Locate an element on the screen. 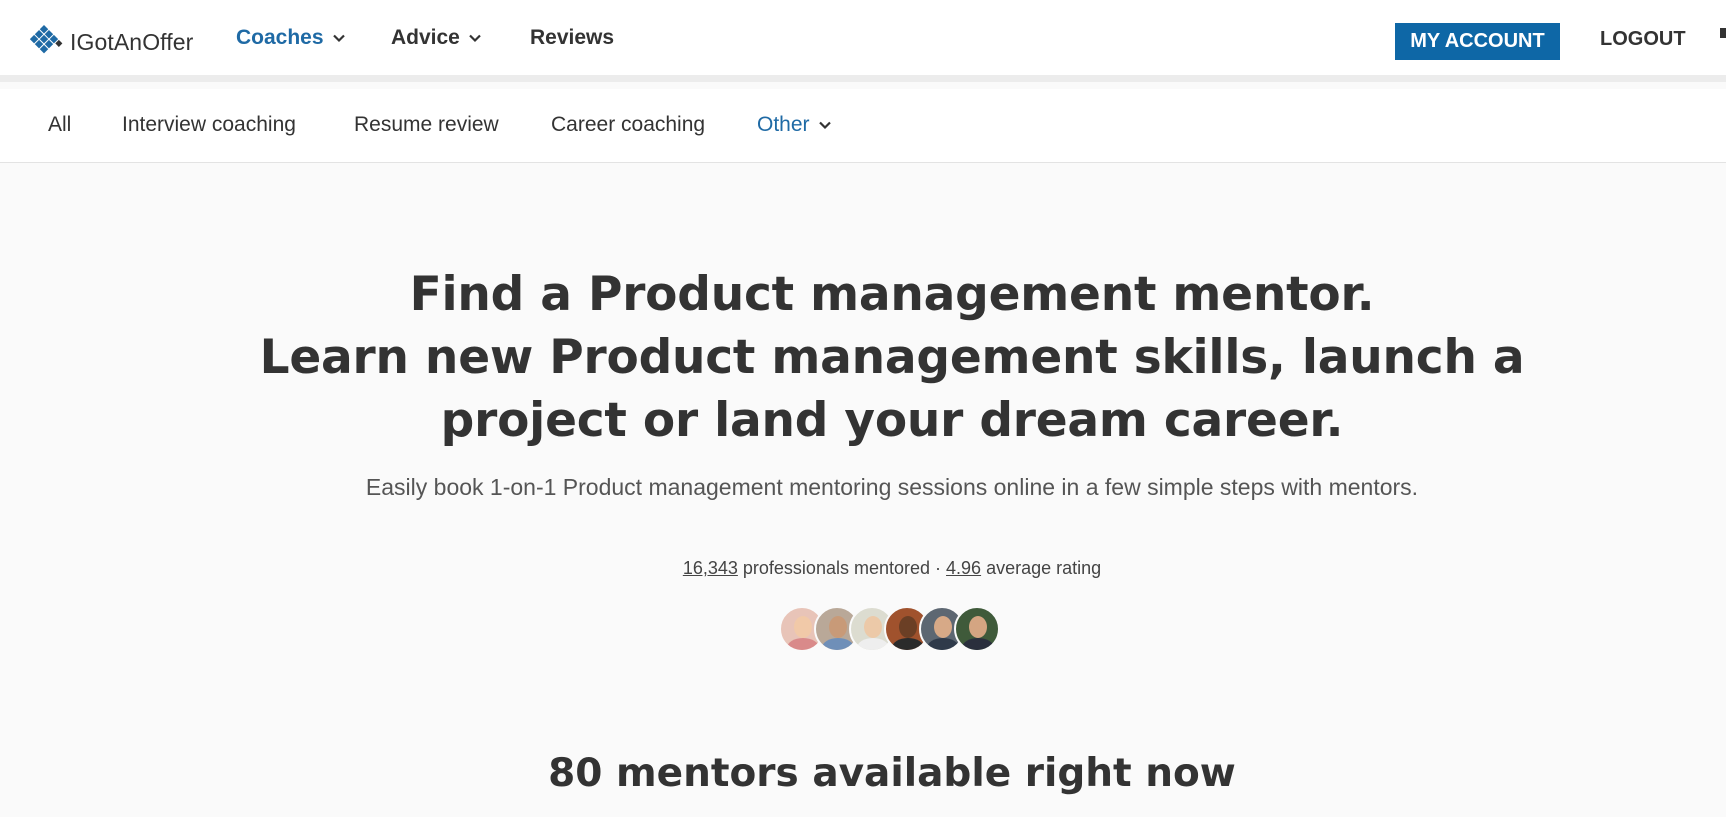 Image resolution: width=1726 pixels, height=817 pixels. logout-link: LOGOUT is located at coordinates (1643, 39).